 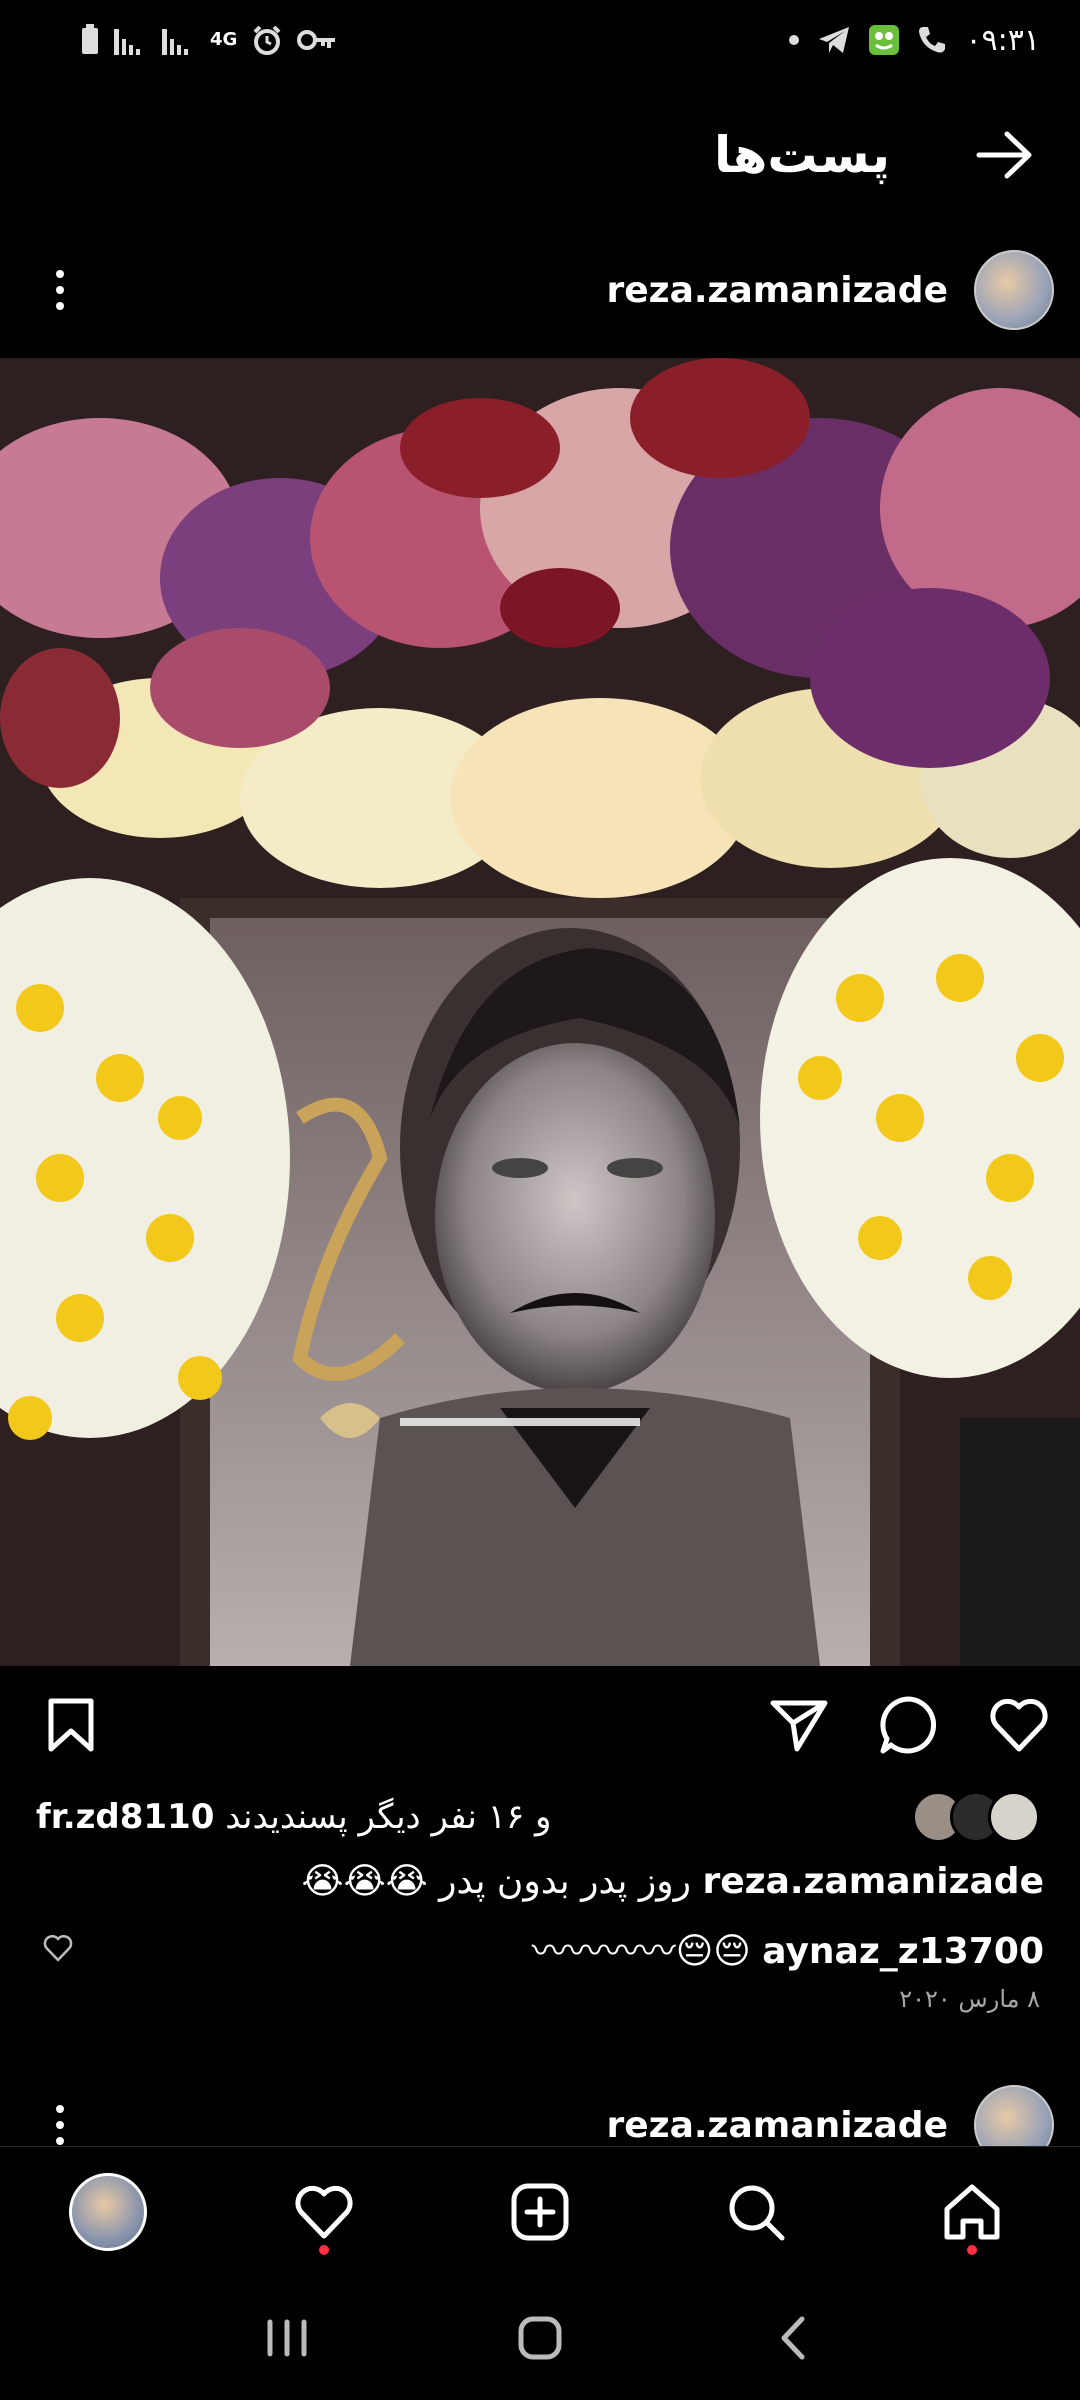 What do you see at coordinates (834, 40) in the screenshot?
I see `telegram-icon` at bounding box center [834, 40].